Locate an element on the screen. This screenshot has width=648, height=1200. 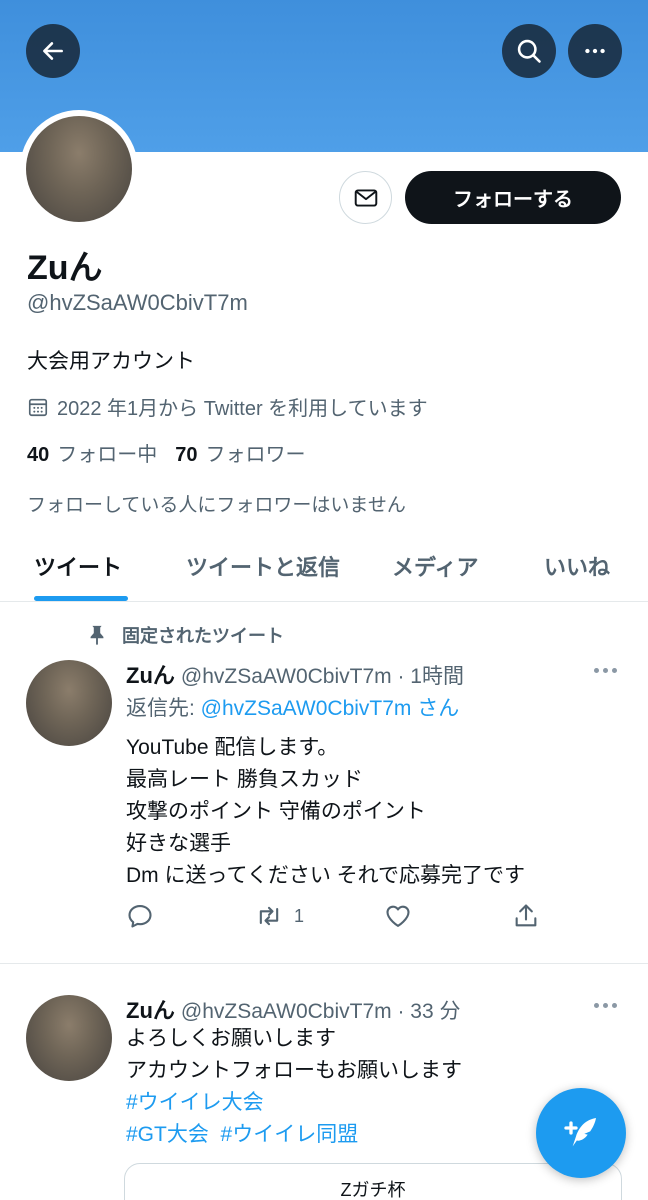
reply-handle-link: @hvZSaAW0CbivT7m さん is located at coordinates (330, 708).